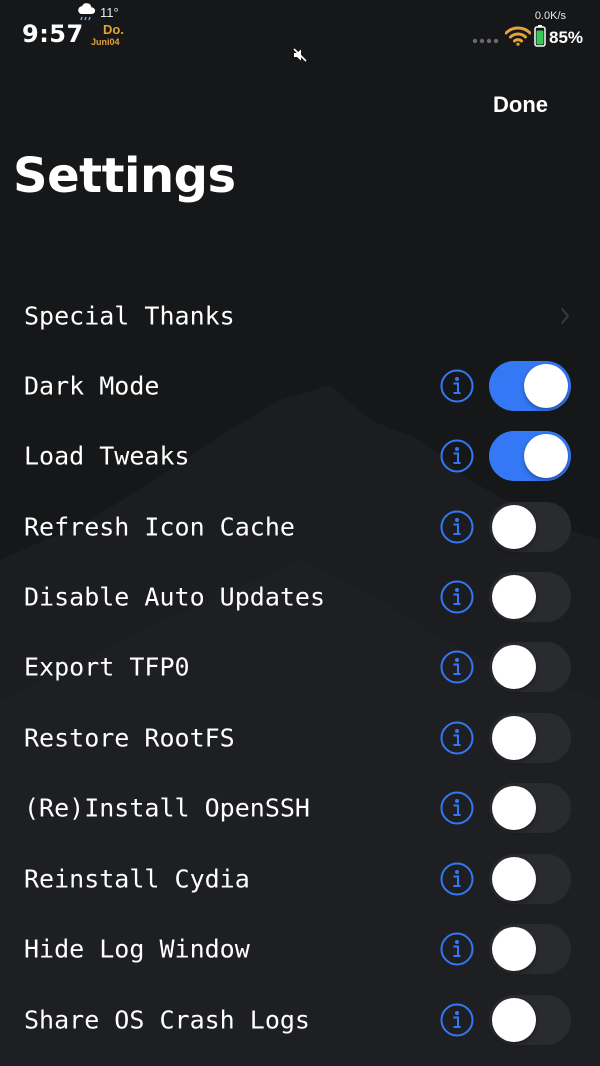 The image size is (600, 1066). I want to click on settings-row-restore-rootfs: Restore RootFS, so click(300, 738).